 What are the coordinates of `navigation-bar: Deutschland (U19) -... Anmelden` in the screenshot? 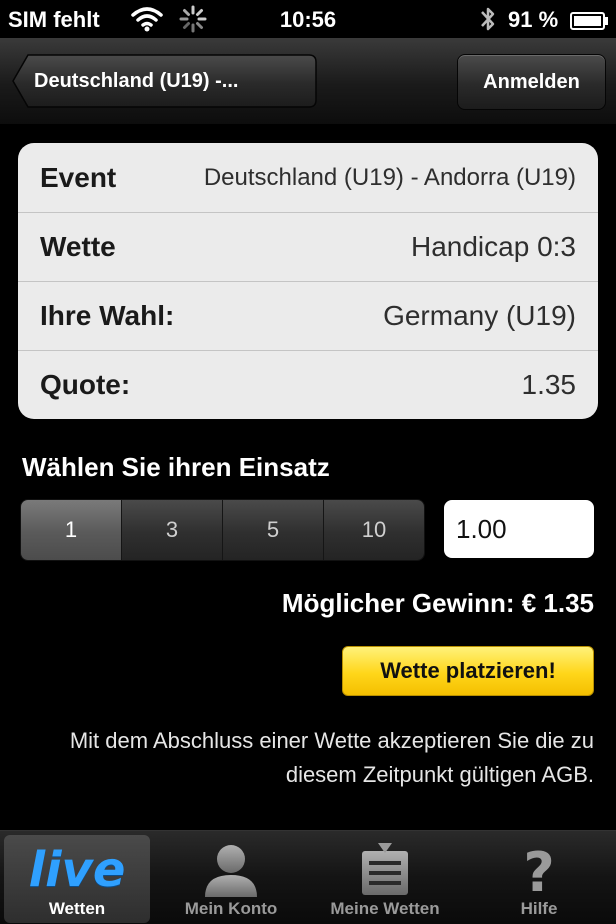 It's located at (308, 81).